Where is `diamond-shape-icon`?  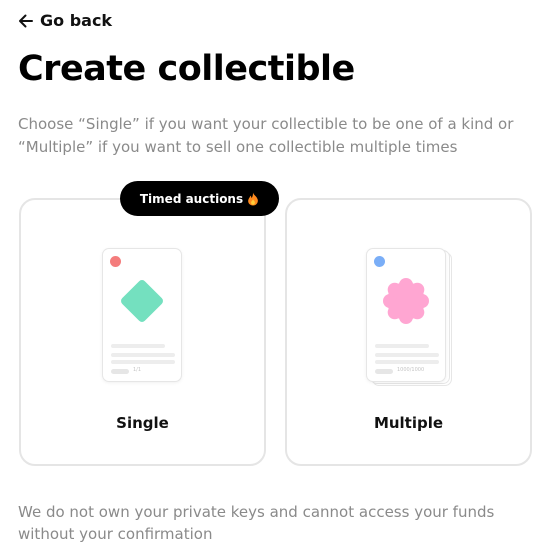 diamond-shape-icon is located at coordinates (142, 301).